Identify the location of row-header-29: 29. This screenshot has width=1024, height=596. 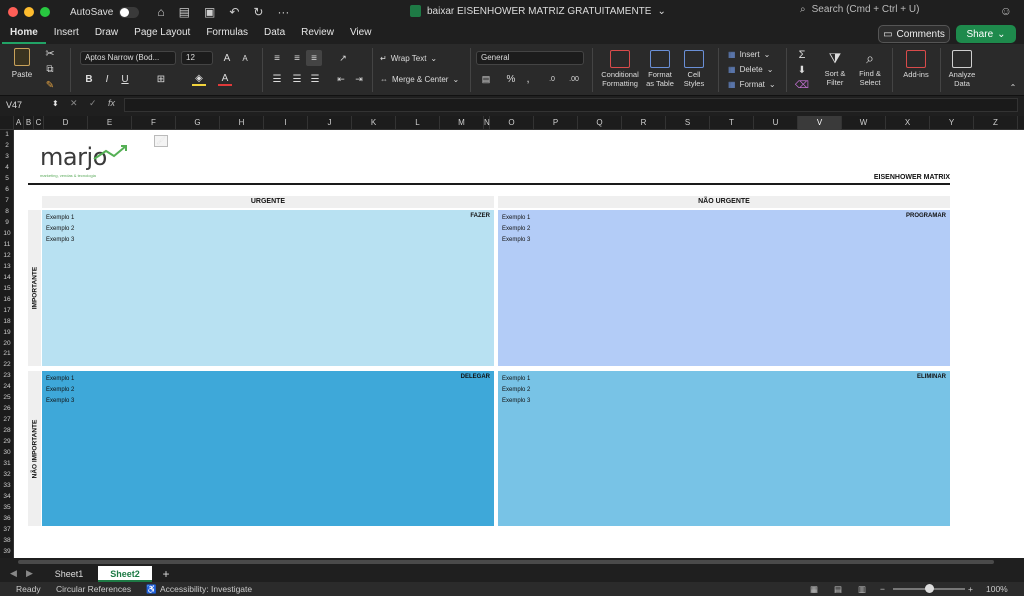
(7, 442).